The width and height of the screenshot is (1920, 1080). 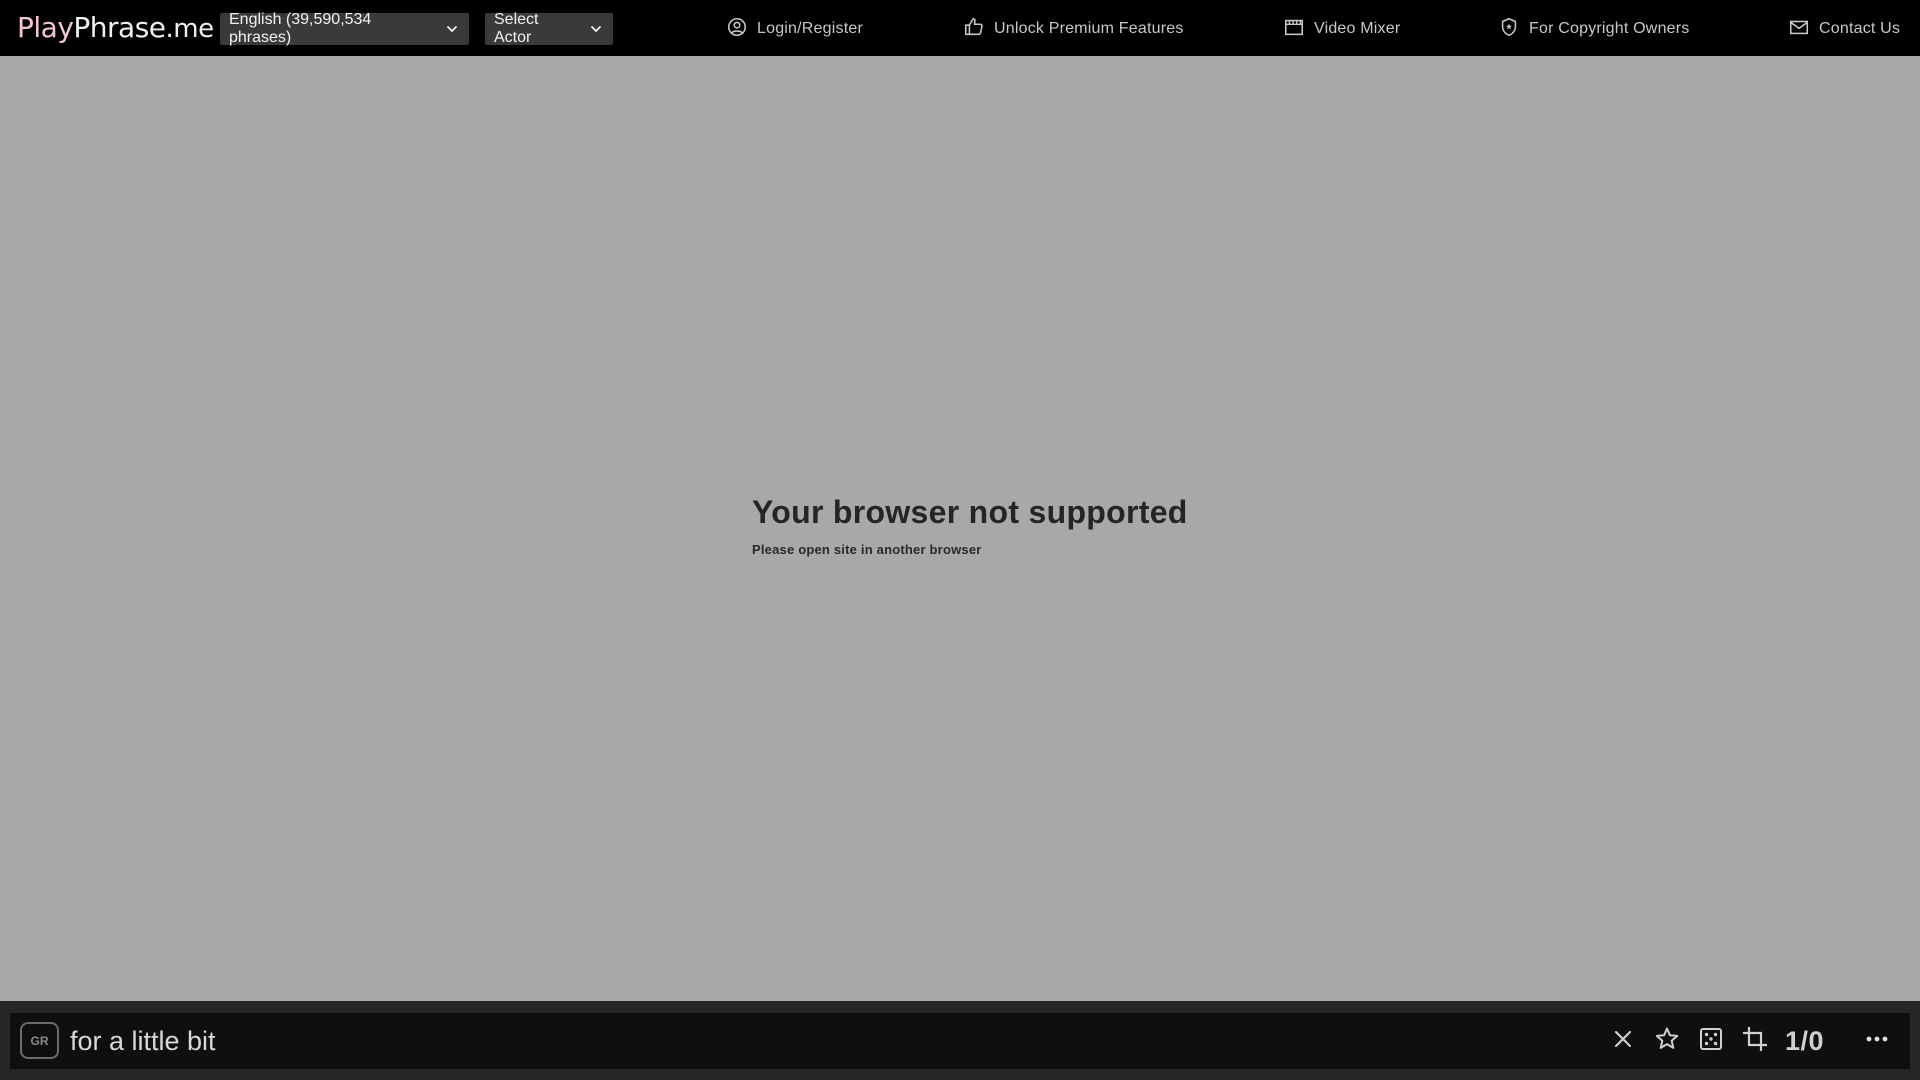 What do you see at coordinates (978, 29) in the screenshot?
I see `thumbs-up-icon` at bounding box center [978, 29].